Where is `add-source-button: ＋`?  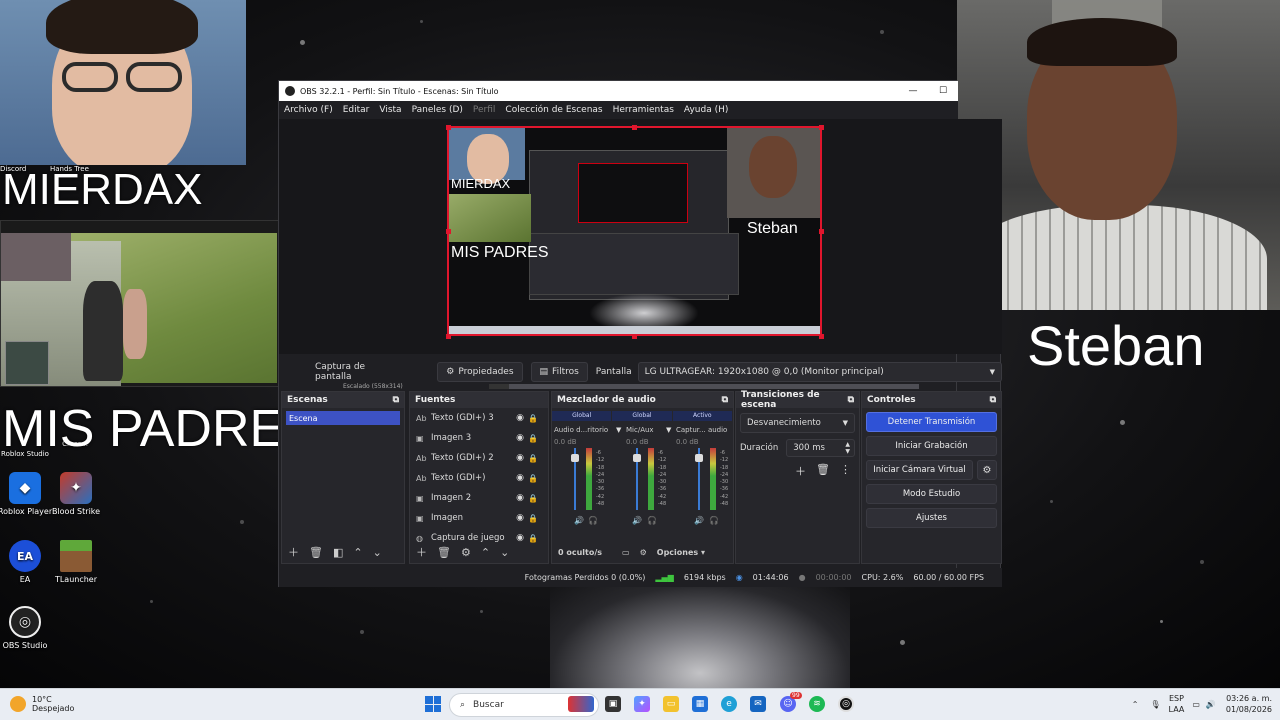 add-source-button: ＋ is located at coordinates (421, 552).